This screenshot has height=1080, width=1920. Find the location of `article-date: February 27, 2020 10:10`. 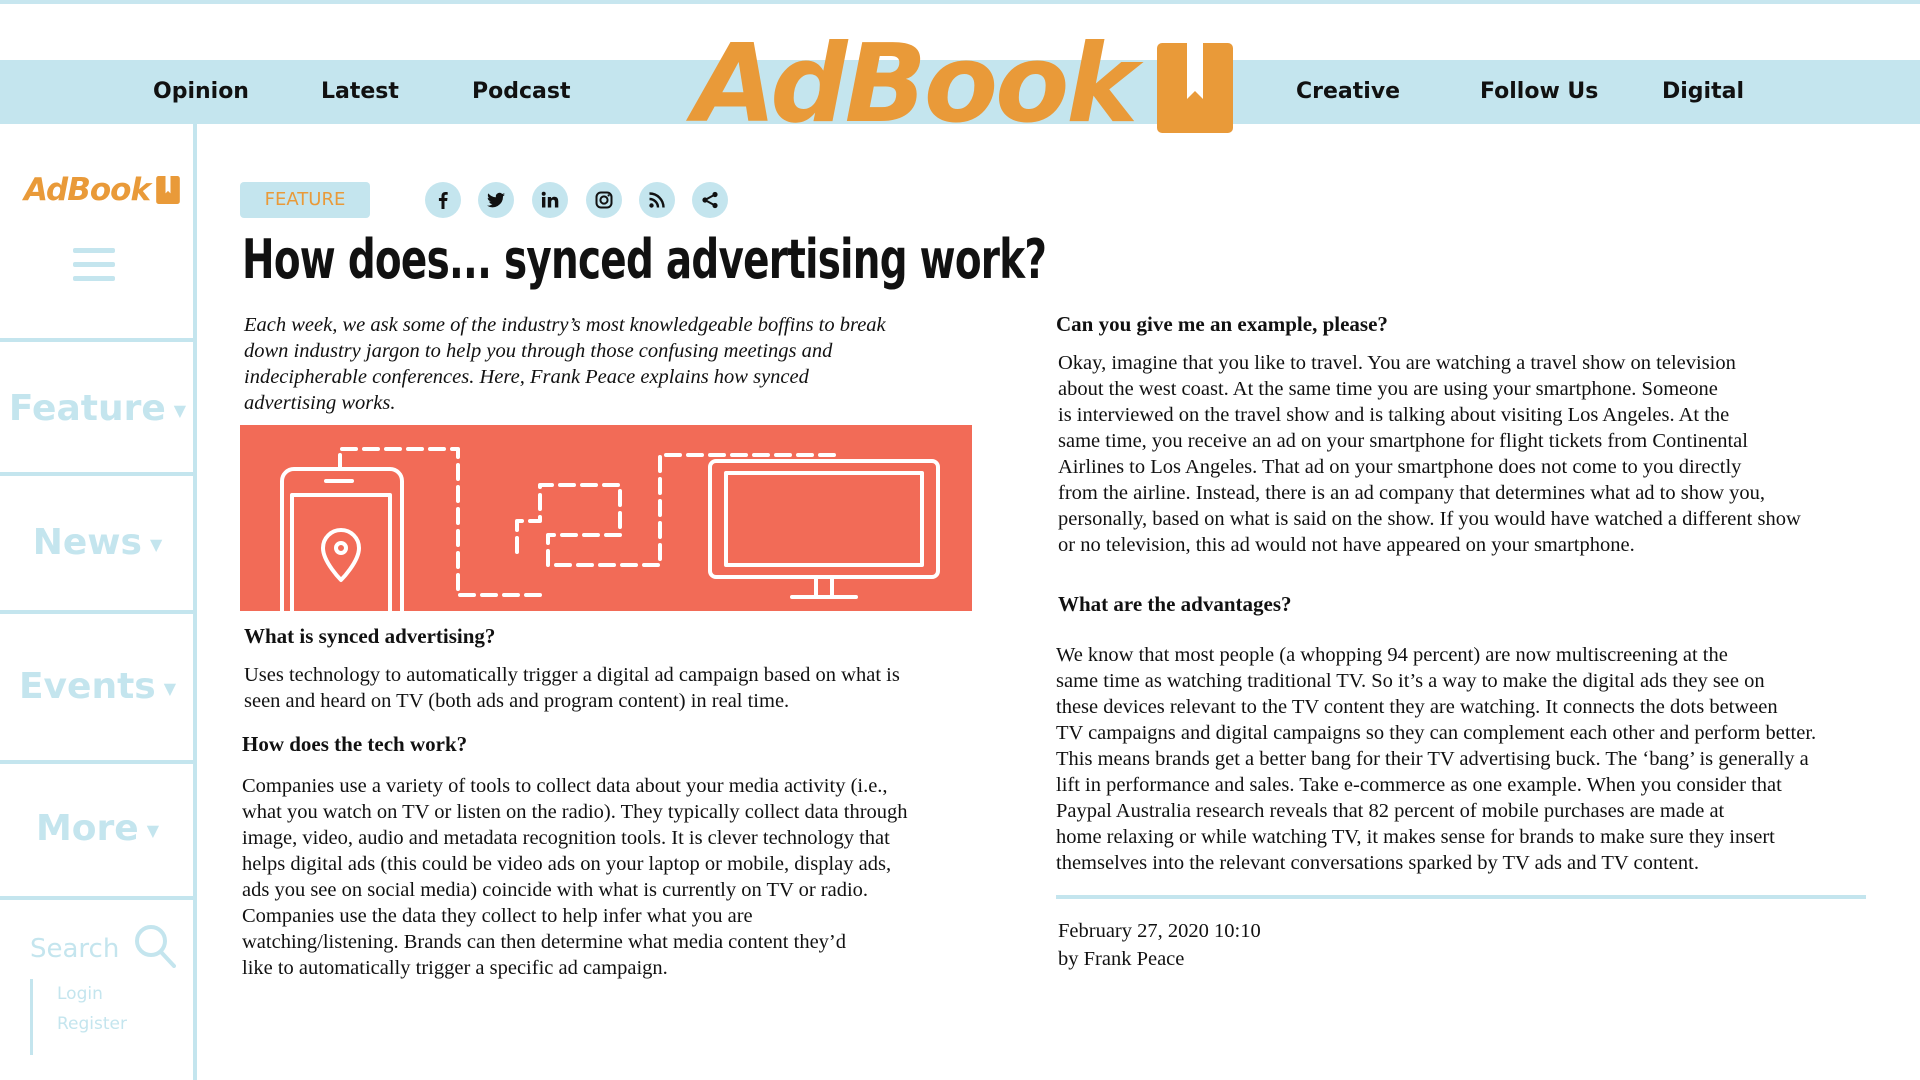

article-date: February 27, 2020 10:10 is located at coordinates (1159, 931).